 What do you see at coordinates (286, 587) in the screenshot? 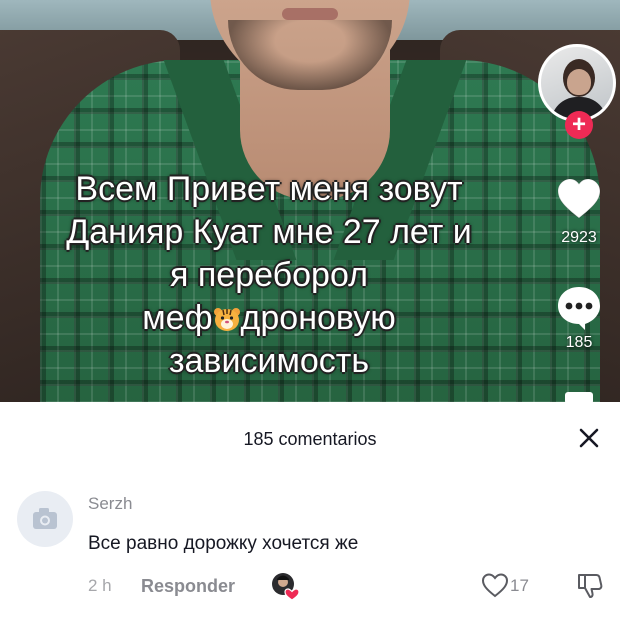
I see `creator-liked-icon` at bounding box center [286, 587].